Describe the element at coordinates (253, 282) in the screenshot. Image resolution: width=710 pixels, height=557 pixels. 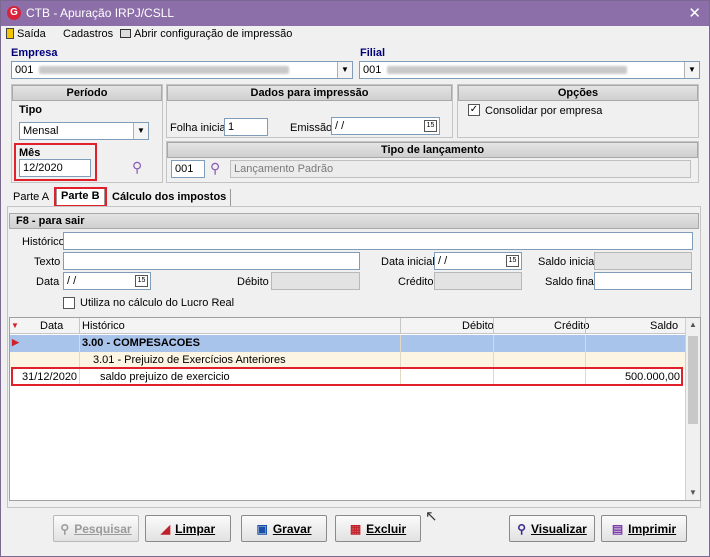
I see `debit-label: Débito` at that location.